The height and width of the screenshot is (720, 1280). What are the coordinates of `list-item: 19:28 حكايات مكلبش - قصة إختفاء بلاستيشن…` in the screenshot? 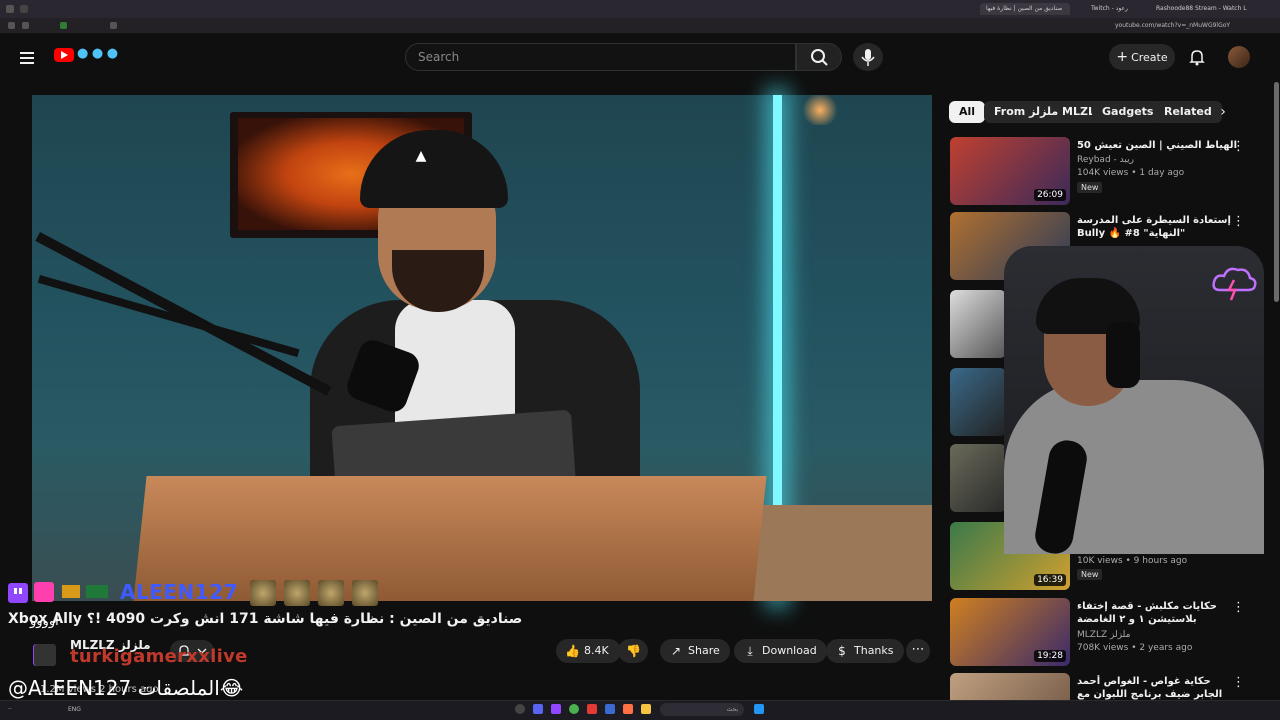 It's located at (1100, 634).